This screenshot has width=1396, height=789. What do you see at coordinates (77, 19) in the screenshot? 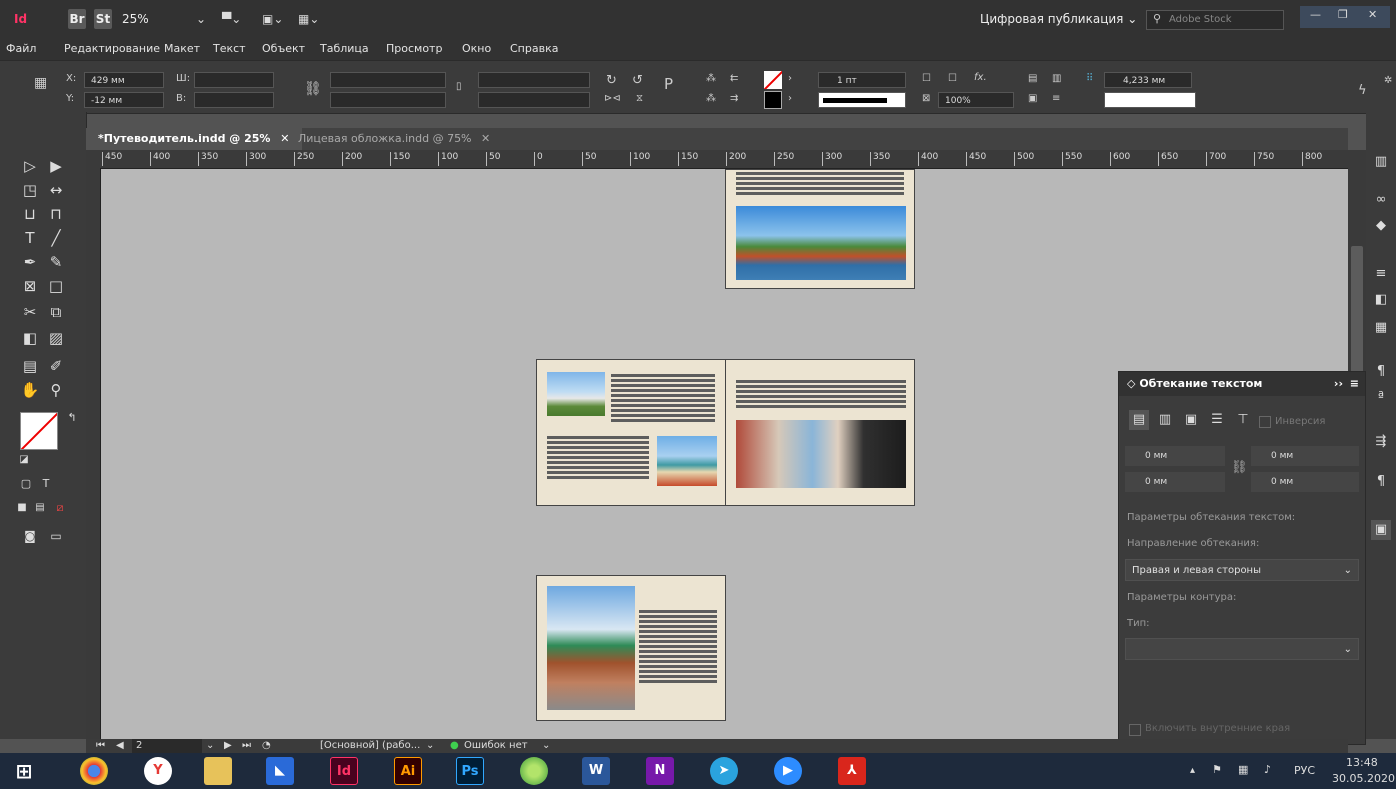
I see `bridge-button: Br` at bounding box center [77, 19].